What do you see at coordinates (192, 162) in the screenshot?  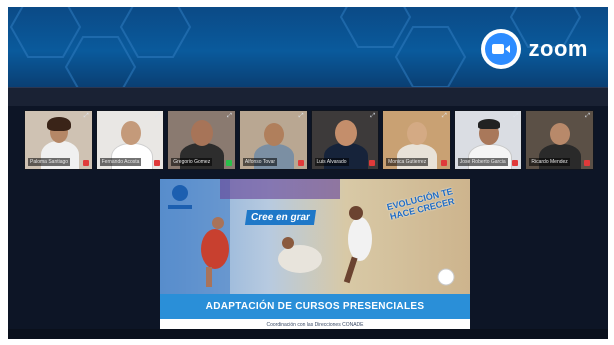 I see `participant-name: Gregorio Gomez` at bounding box center [192, 162].